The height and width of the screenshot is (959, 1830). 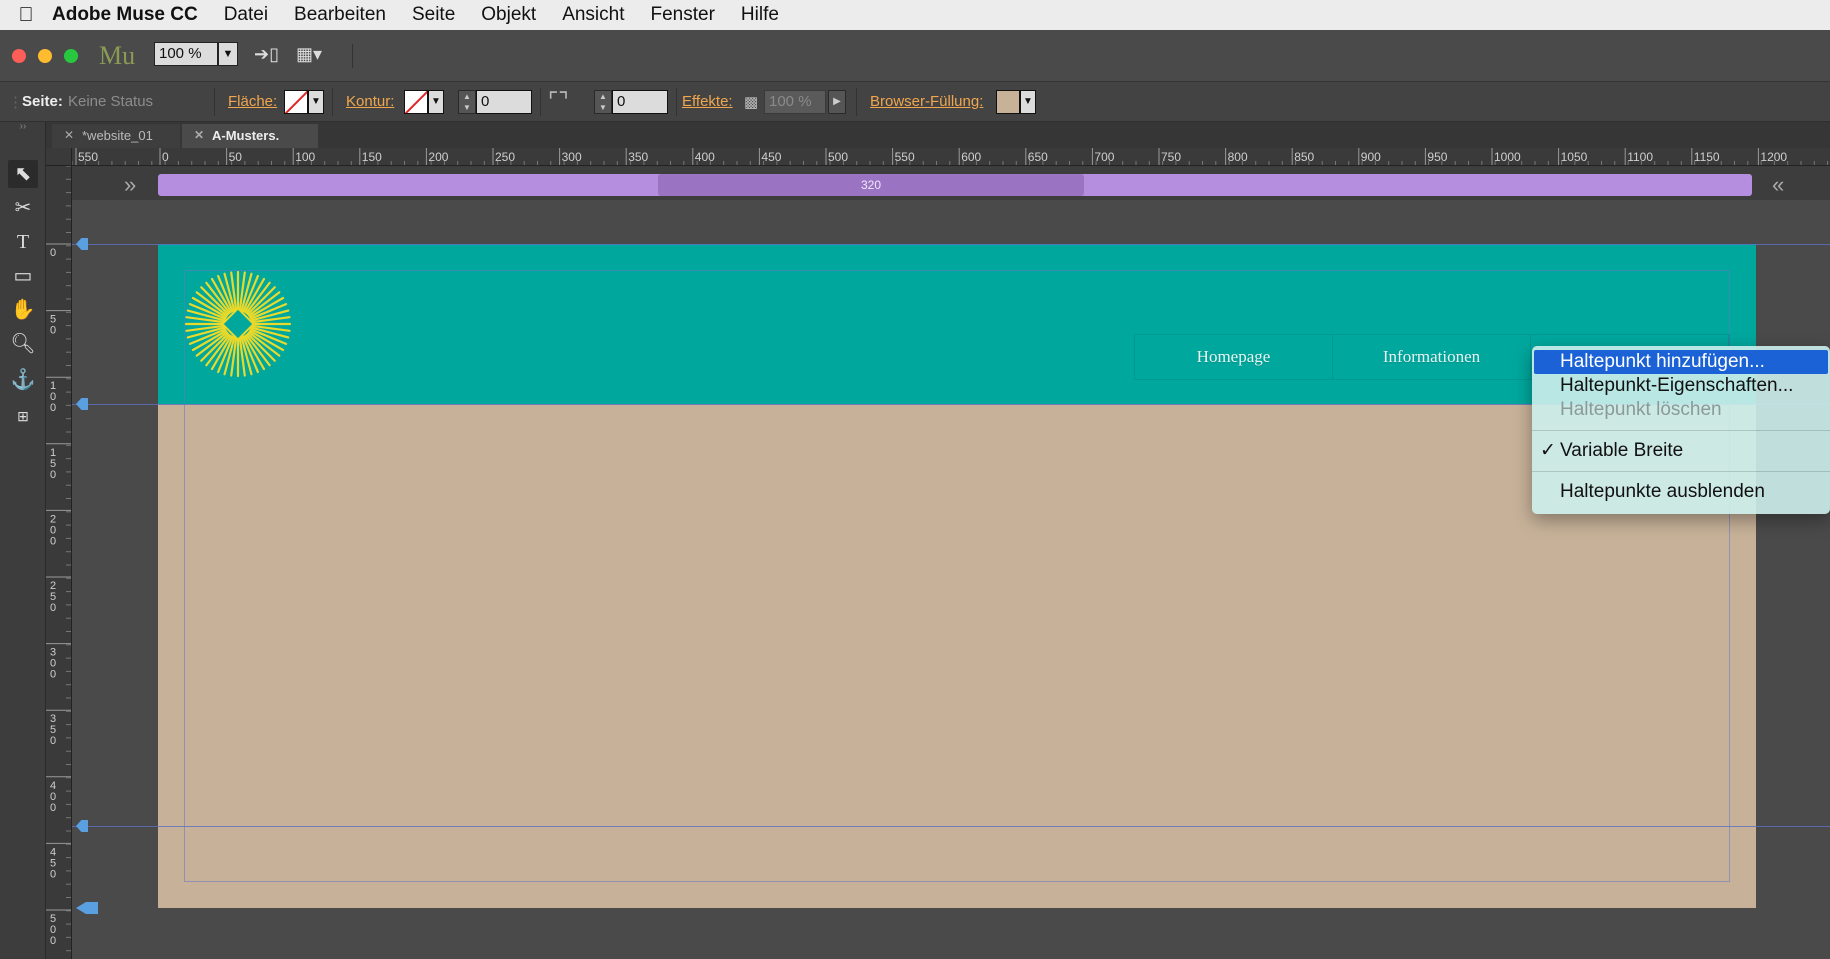 I want to click on menu-bearbeiten: Bearbeiten, so click(x=340, y=15).